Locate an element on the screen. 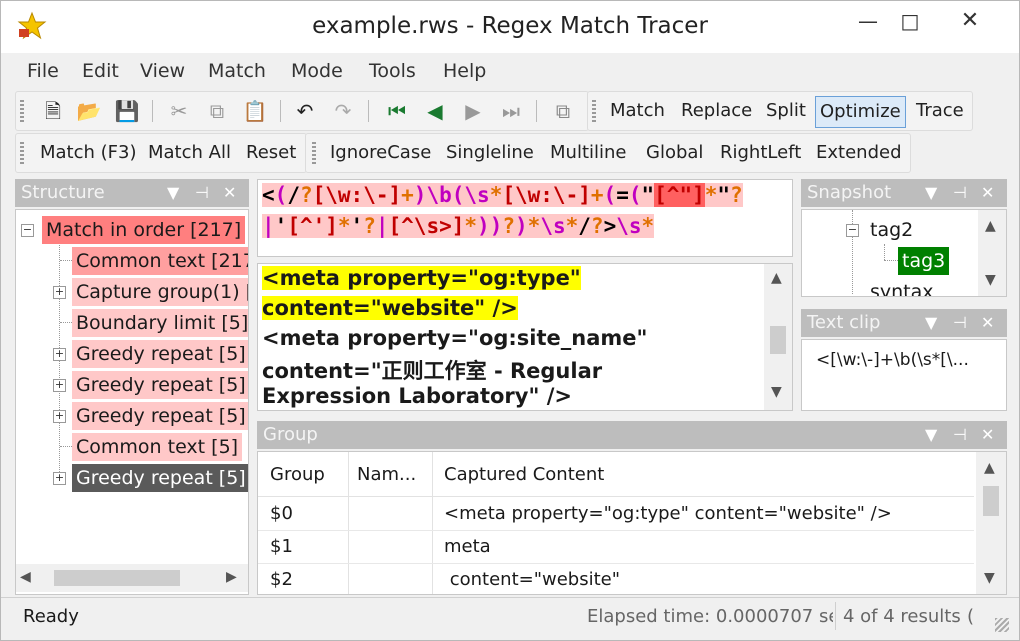  match-all-button: Match All is located at coordinates (189, 153).